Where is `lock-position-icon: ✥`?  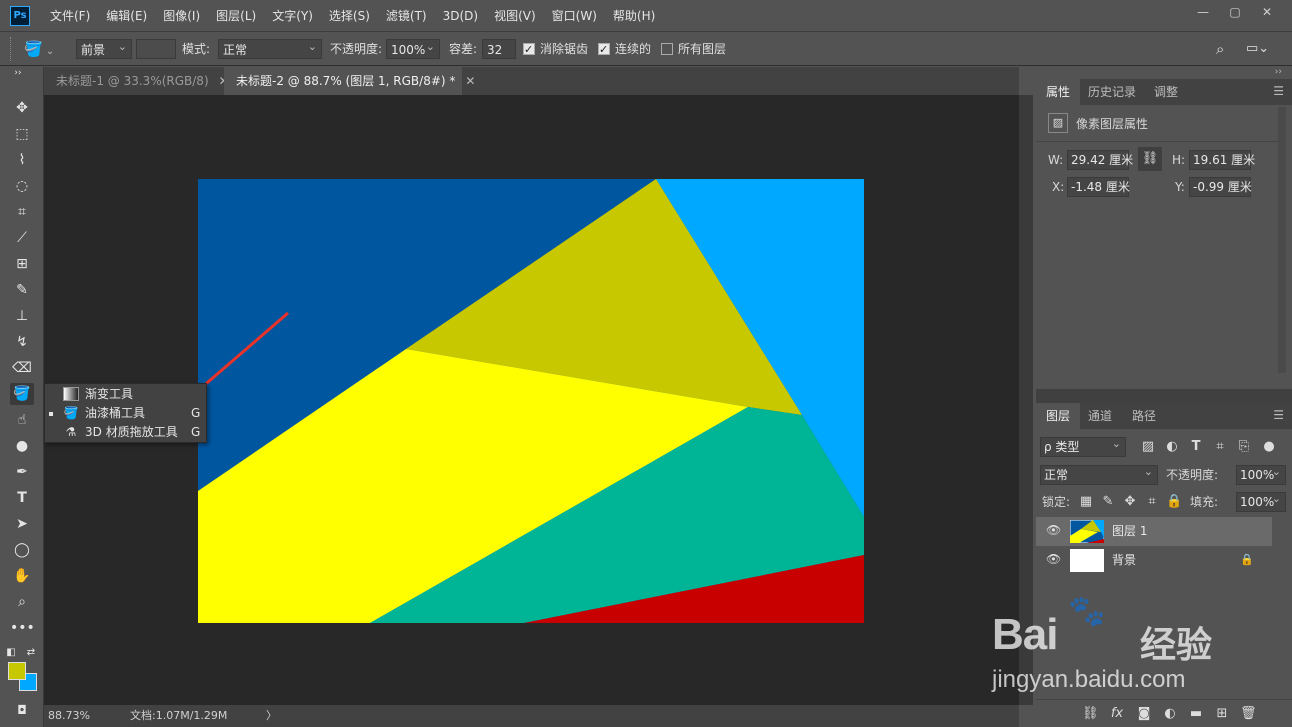
lock-position-icon: ✥ is located at coordinates (1130, 502).